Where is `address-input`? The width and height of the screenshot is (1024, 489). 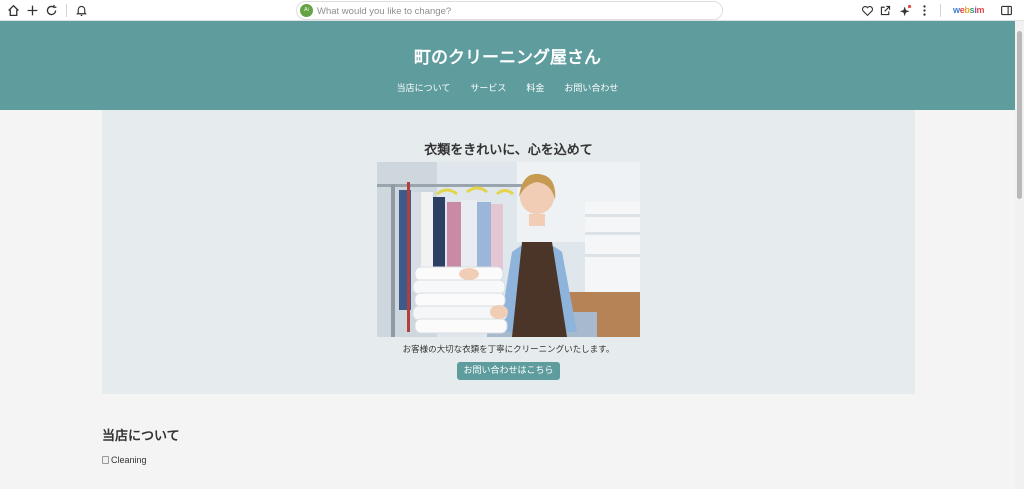
address-input is located at coordinates (514, 11).